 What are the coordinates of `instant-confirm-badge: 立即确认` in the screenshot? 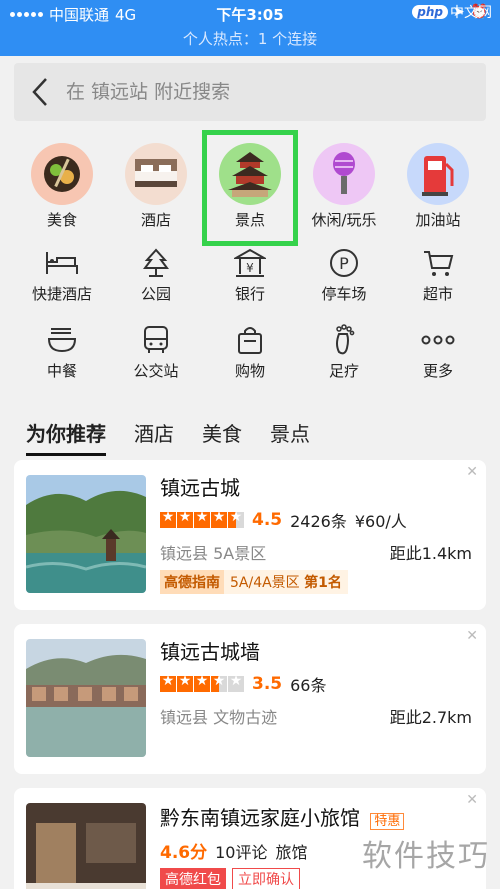 It's located at (266, 878).